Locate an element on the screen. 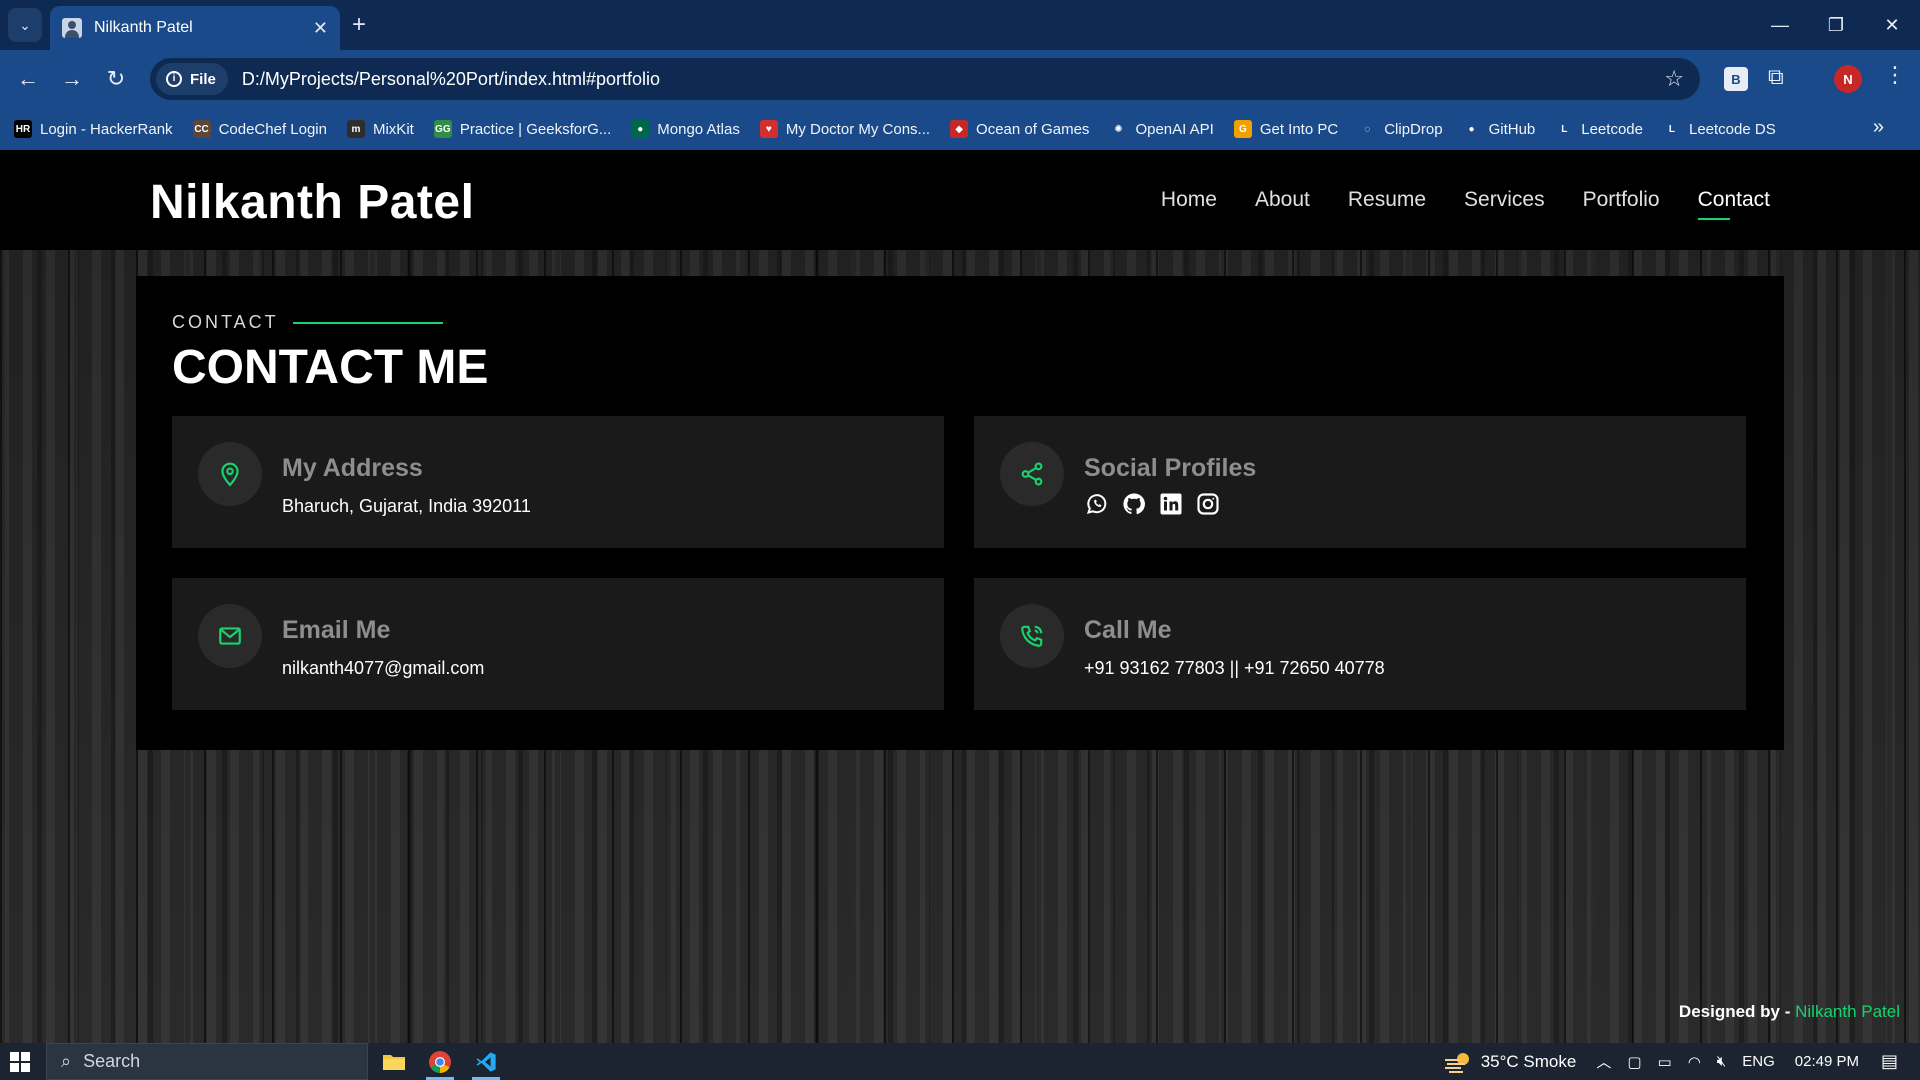  info-icon: i is located at coordinates (174, 79).